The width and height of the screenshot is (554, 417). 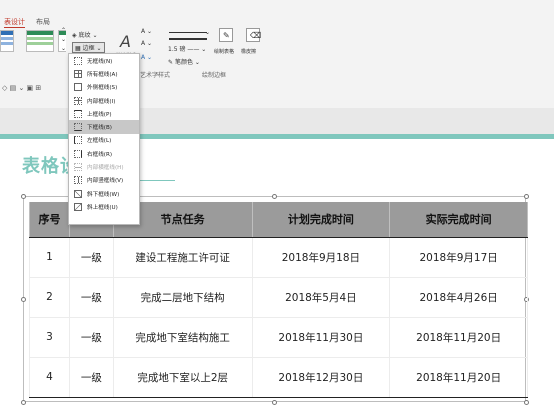 I want to click on paint-bucket-icon: ◈, so click(x=74, y=35).